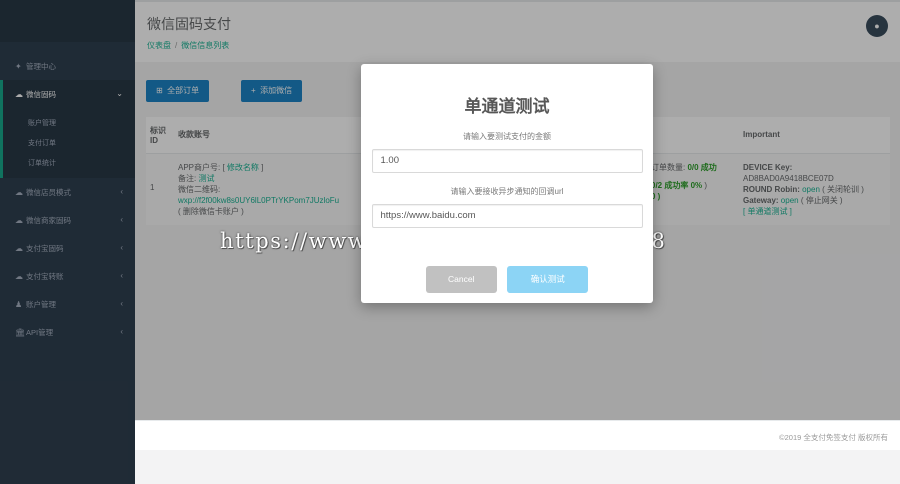 The height and width of the screenshot is (484, 900). What do you see at coordinates (507, 216) in the screenshot?
I see `callback-url-input: https://www.baidu.com` at bounding box center [507, 216].